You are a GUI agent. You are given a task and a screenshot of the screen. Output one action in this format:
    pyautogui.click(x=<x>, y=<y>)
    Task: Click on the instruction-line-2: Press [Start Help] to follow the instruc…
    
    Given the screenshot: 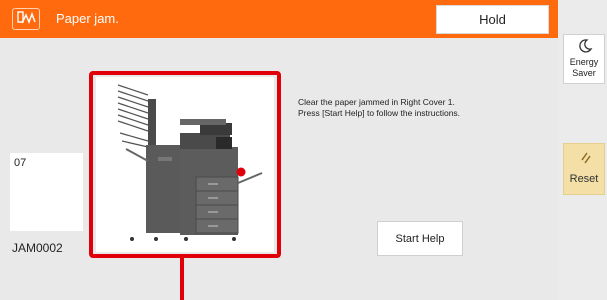 What is the action you would take?
    pyautogui.click(x=379, y=113)
    